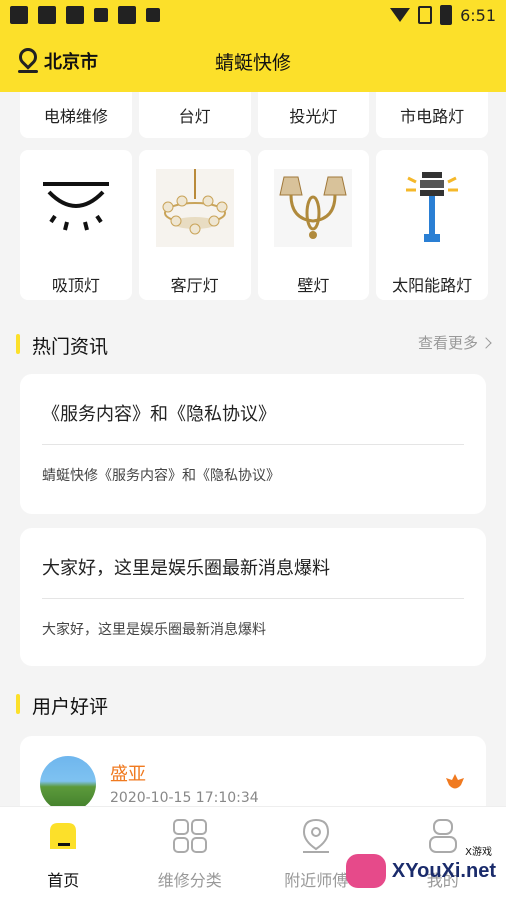  I want to click on wifi-icon, so click(400, 15).